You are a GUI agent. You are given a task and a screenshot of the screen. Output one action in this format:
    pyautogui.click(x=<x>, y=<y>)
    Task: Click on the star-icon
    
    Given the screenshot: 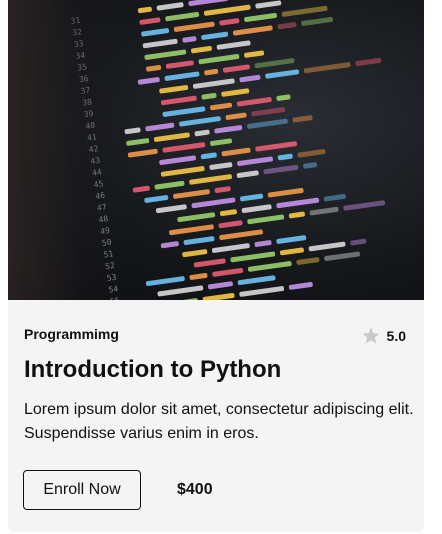 What is the action you would take?
    pyautogui.click(x=370, y=335)
    